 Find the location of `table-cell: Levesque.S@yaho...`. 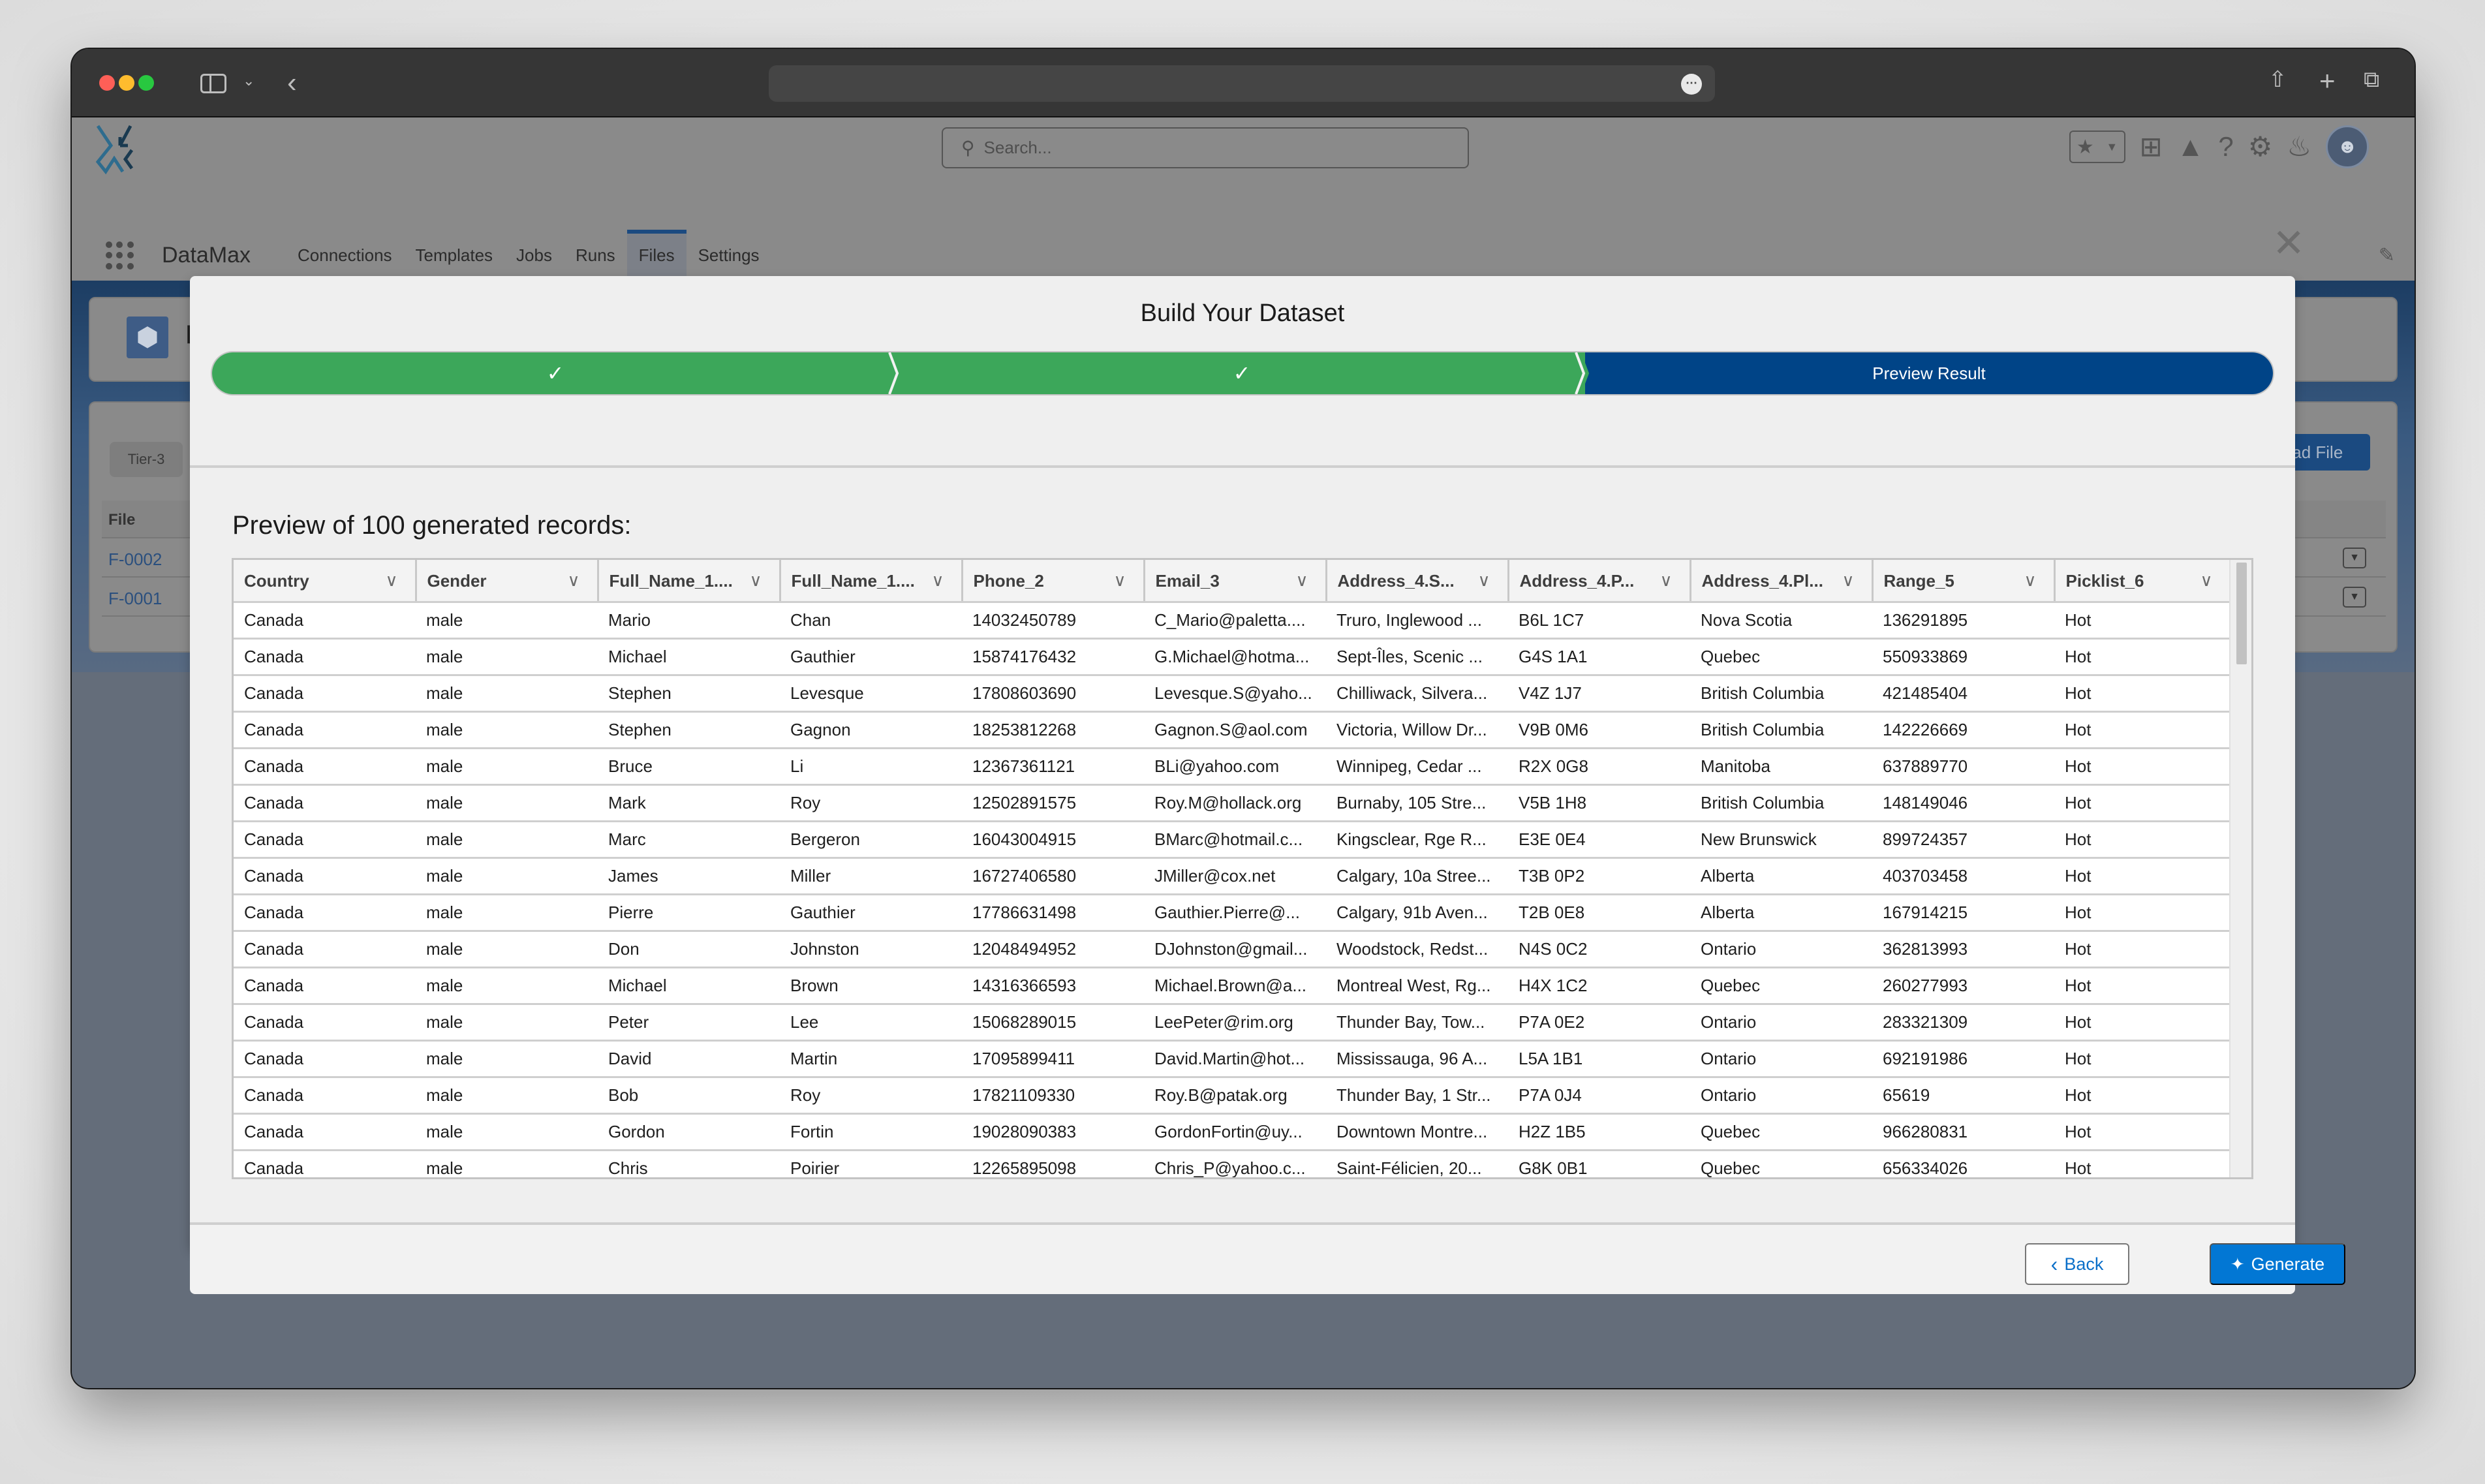

table-cell: Levesque.S@yaho... is located at coordinates (1235, 694).